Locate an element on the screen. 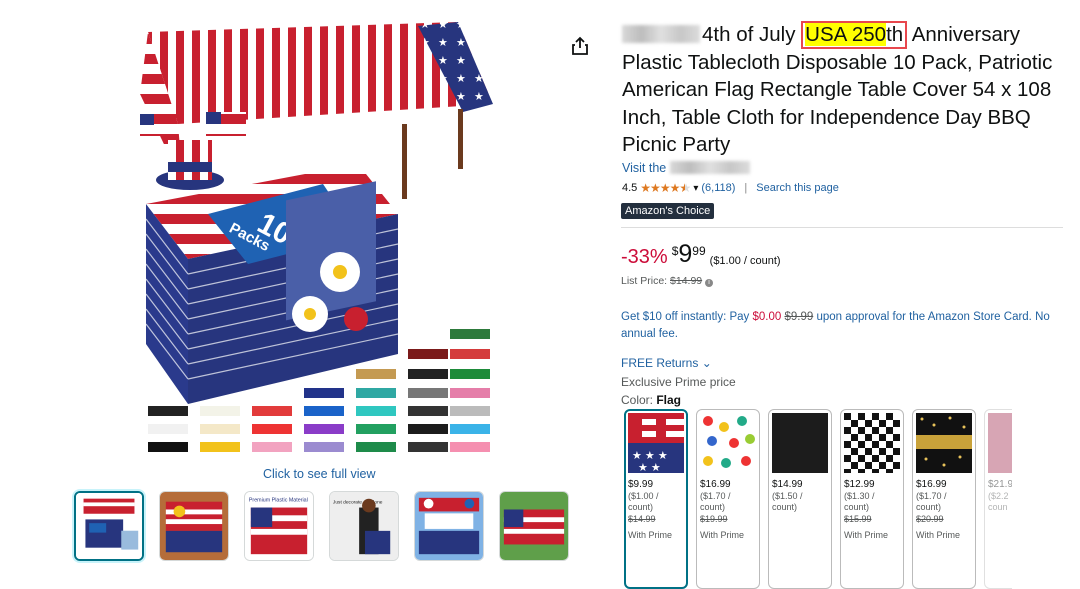 The image size is (1080, 589). chevron-down-icon: ▾ is located at coordinates (695, 188).